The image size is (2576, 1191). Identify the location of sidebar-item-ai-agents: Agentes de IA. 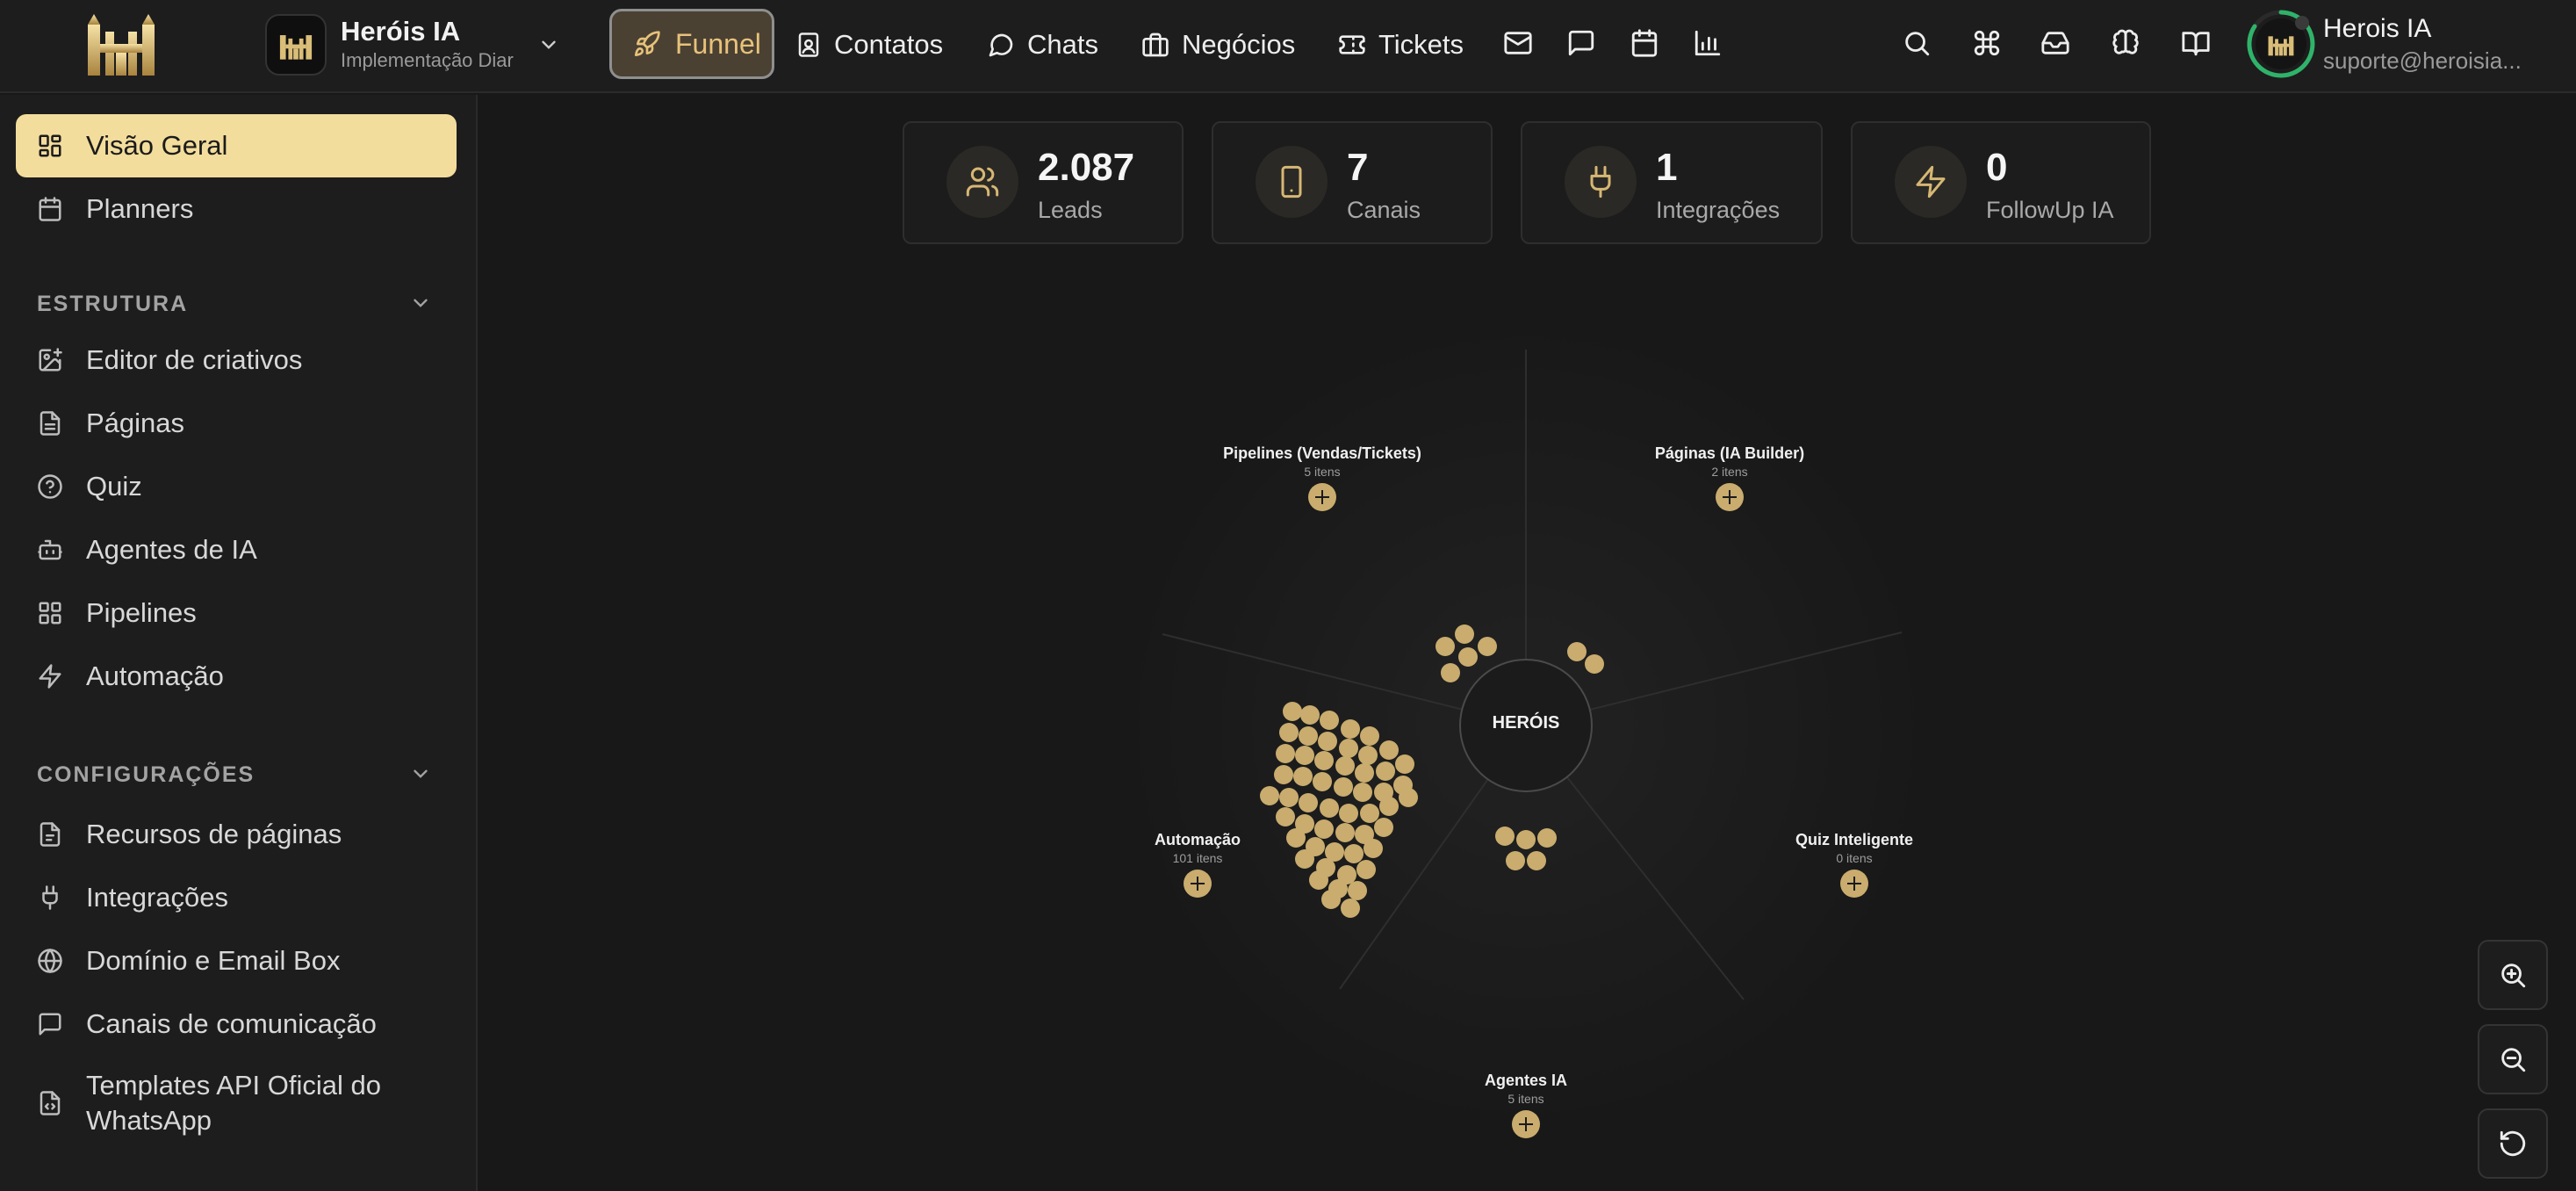
(236, 549).